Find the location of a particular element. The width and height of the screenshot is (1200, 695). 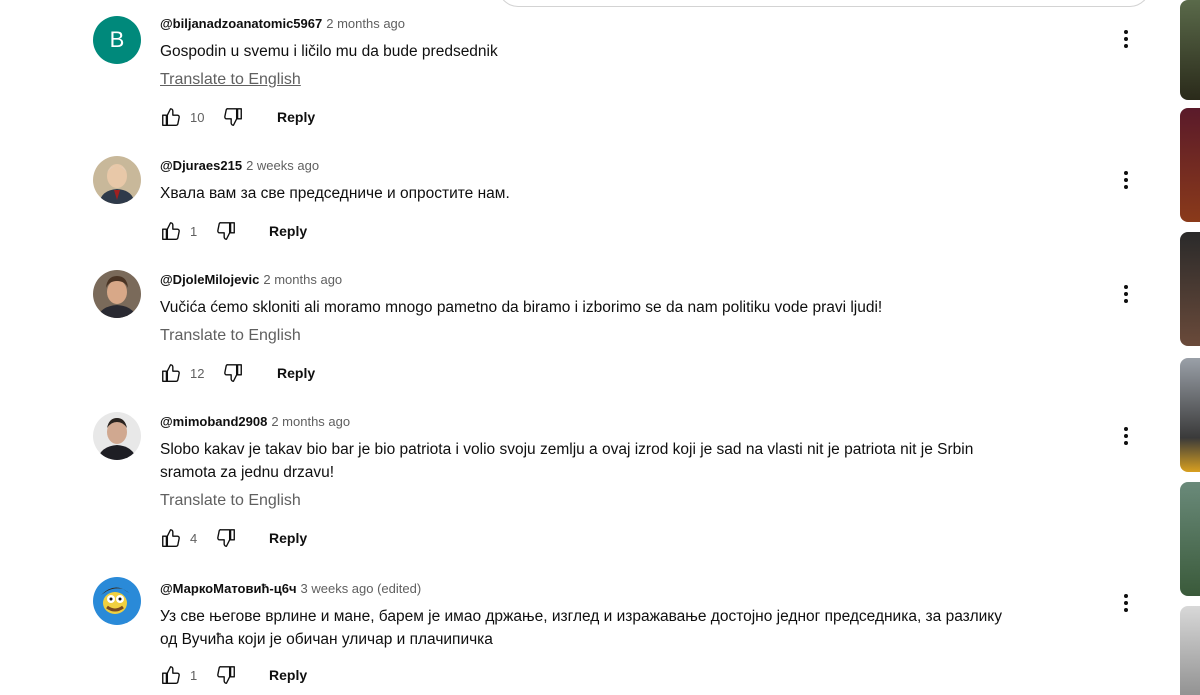

comment-text-line: sramota za jednu drzavu! is located at coordinates (247, 472).